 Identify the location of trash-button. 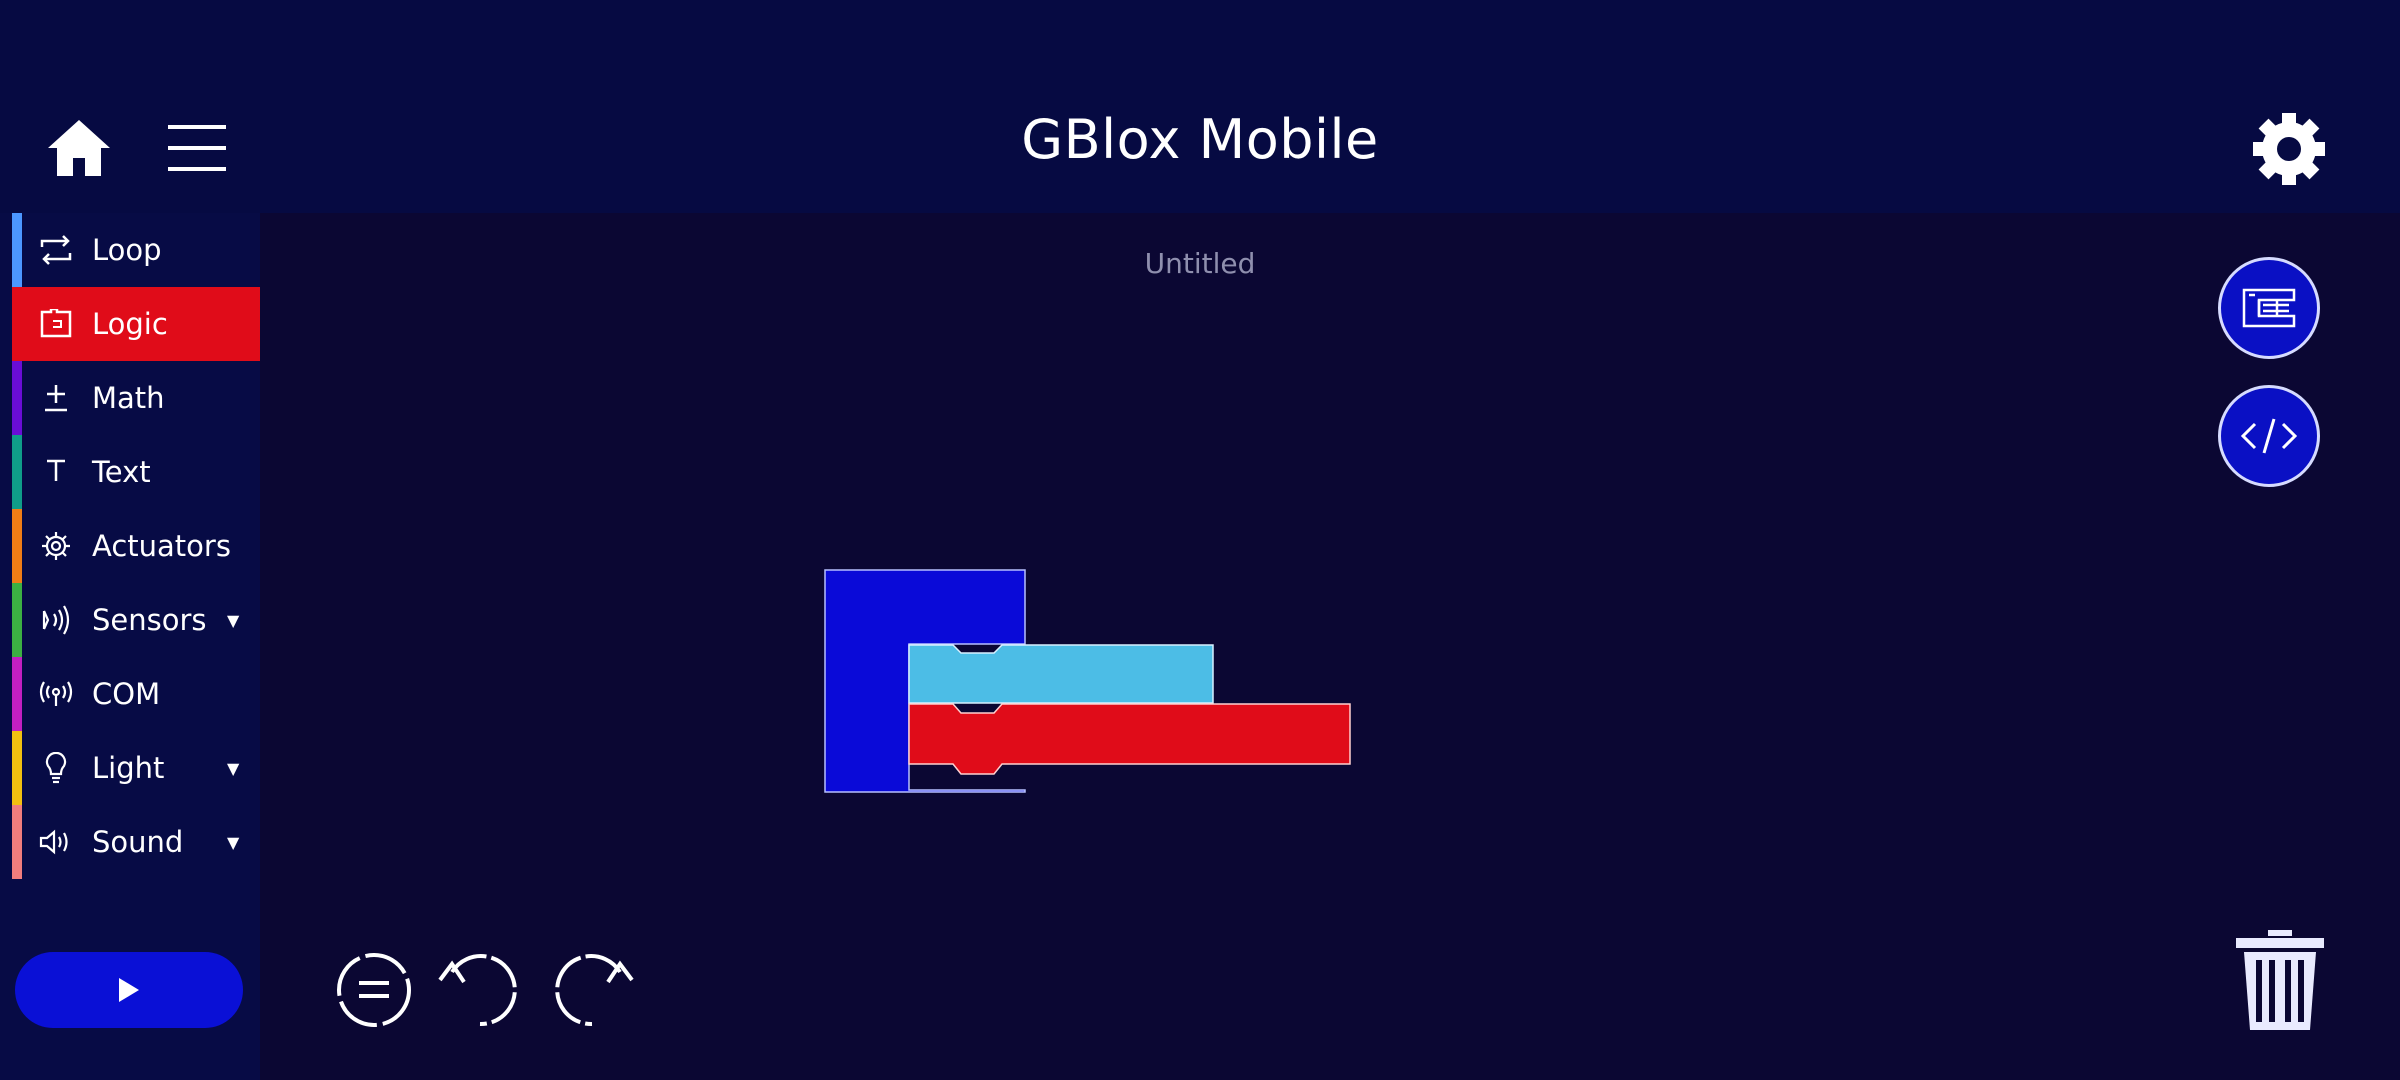
(2280, 980).